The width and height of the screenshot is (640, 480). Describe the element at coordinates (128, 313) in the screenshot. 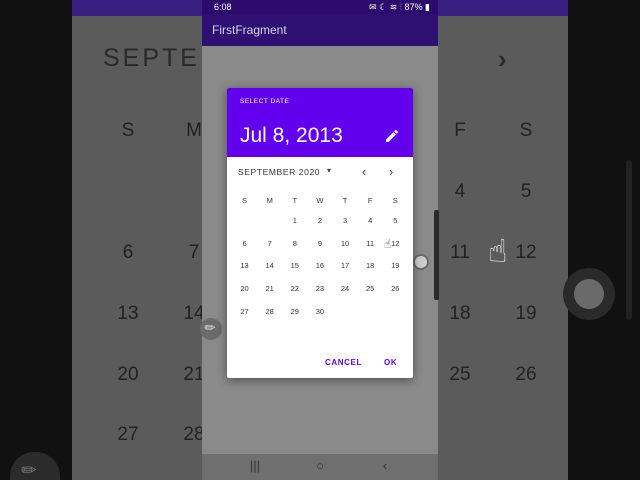

I see `background-calendar-cell: 13` at that location.